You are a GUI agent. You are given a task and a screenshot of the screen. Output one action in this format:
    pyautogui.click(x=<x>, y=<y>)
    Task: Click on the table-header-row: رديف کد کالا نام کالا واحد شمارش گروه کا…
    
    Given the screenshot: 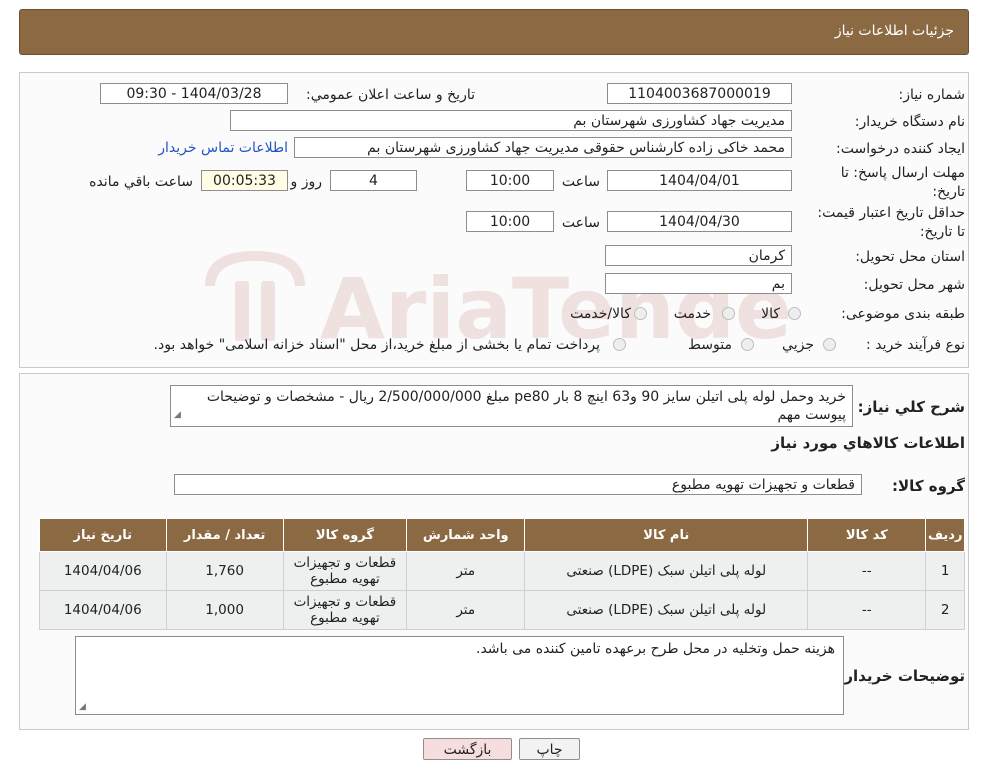 What is the action you would take?
    pyautogui.click(x=502, y=535)
    